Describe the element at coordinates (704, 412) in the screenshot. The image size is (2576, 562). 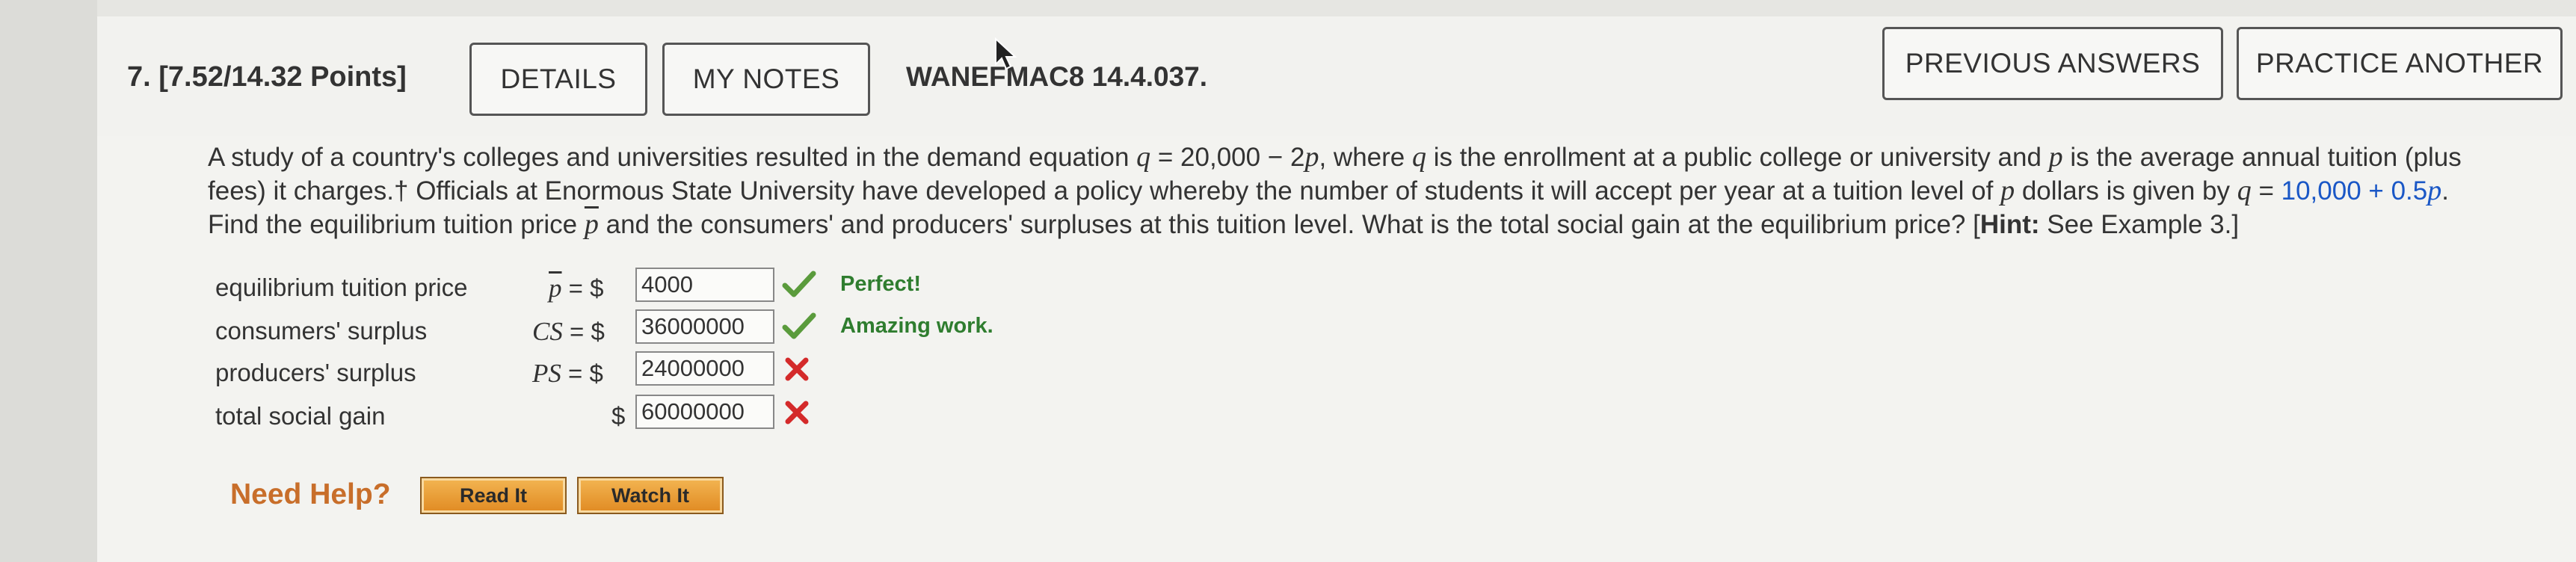
I see `total-social-gain-input: 60000000` at that location.